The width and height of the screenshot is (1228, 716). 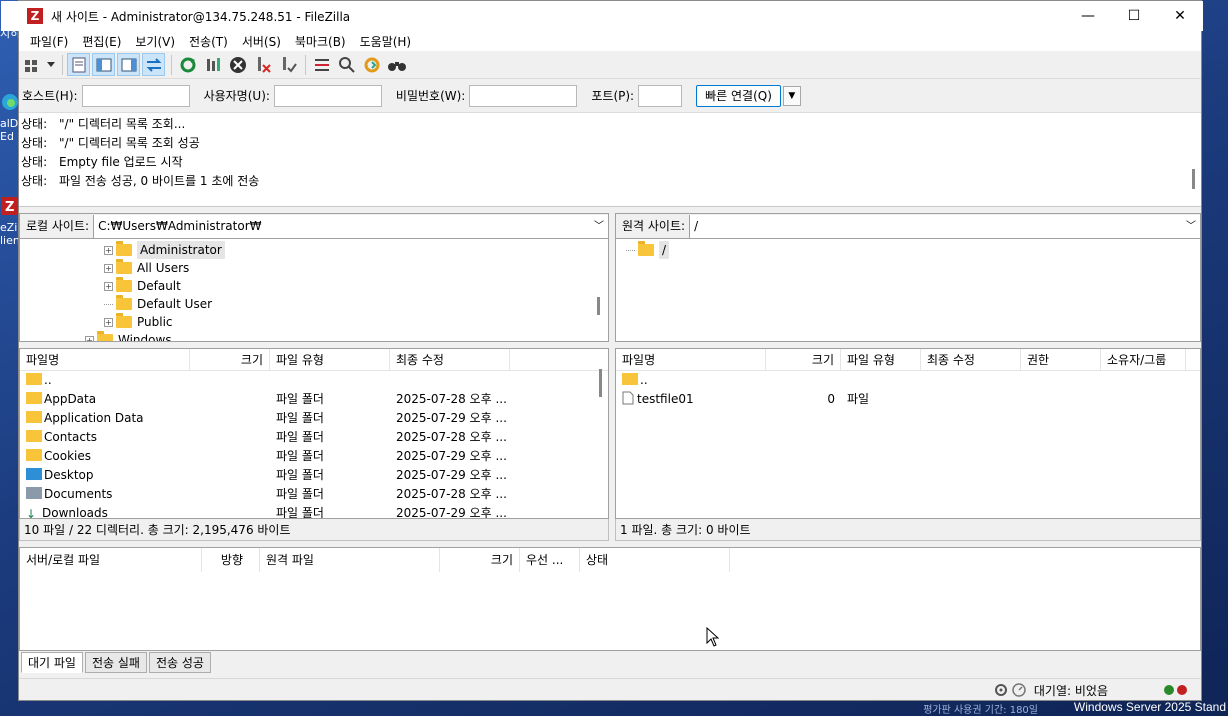 What do you see at coordinates (34, 474) in the screenshot?
I see `desktop-icon` at bounding box center [34, 474].